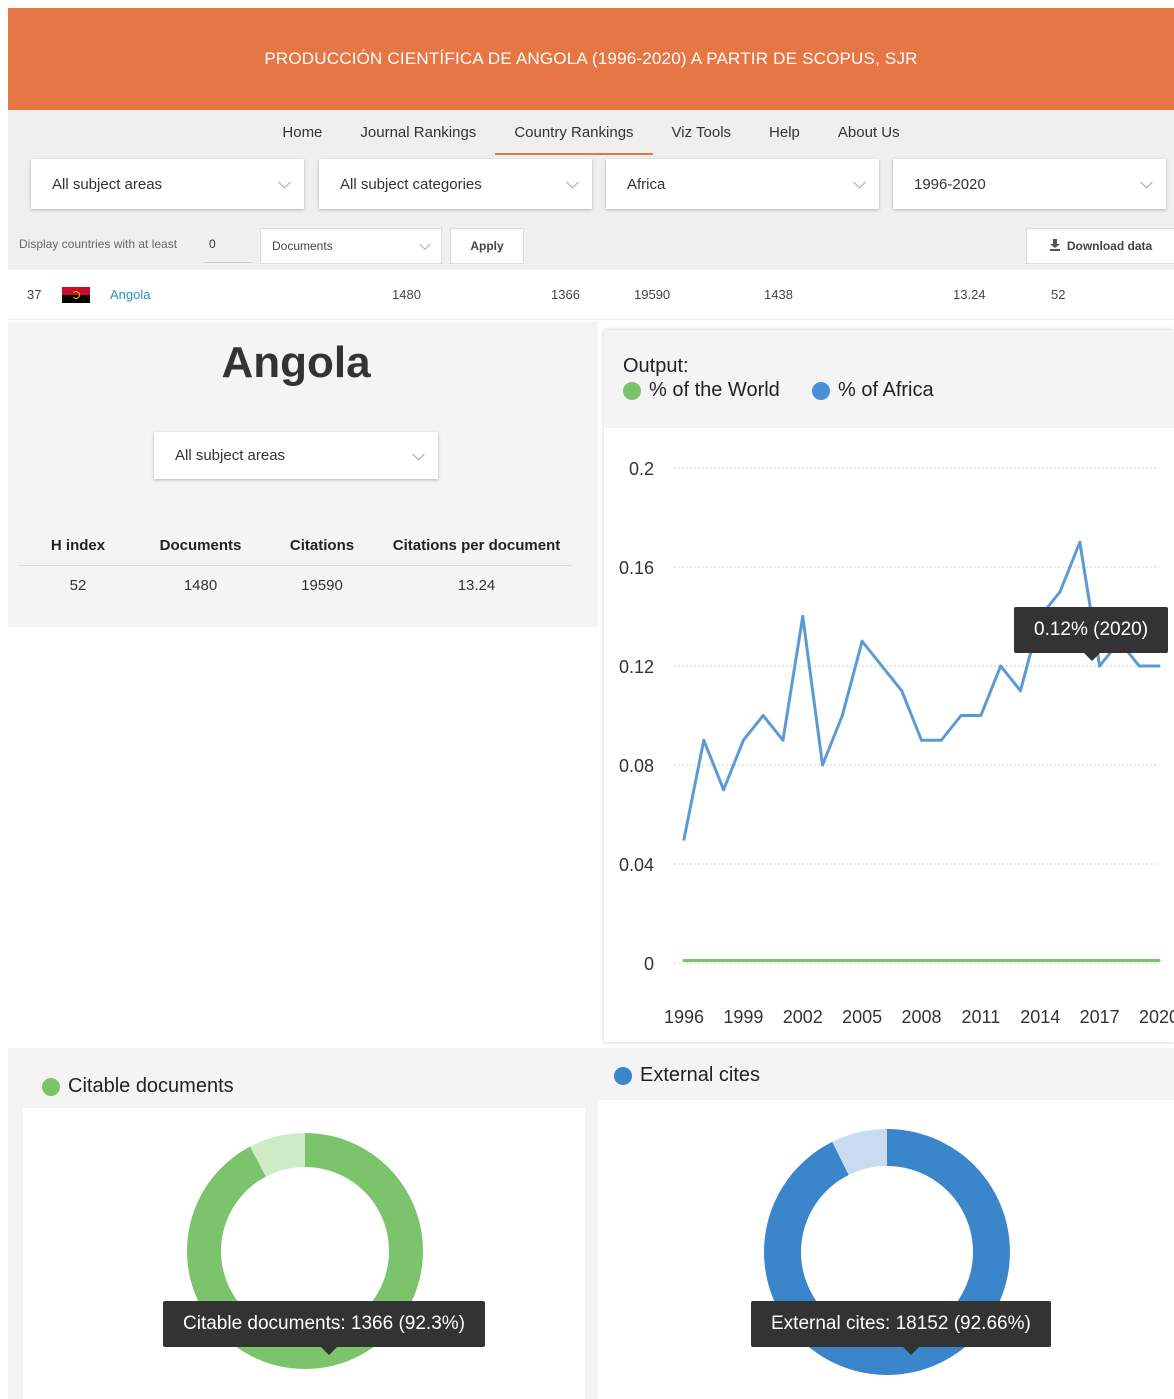  Describe the element at coordinates (418, 132) in the screenshot. I see `nav-journal-rankings: Journal Rankings` at that location.